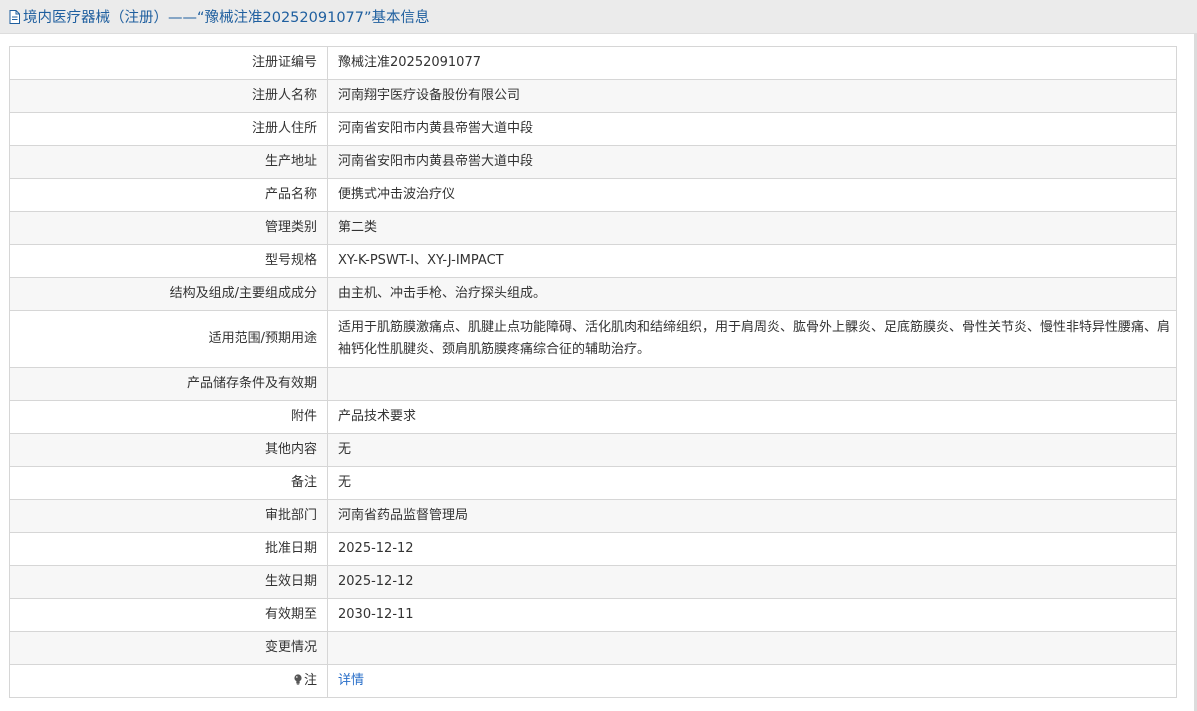 The image size is (1197, 711). Describe the element at coordinates (168, 549) in the screenshot. I see `row-label: 批准日期` at that location.